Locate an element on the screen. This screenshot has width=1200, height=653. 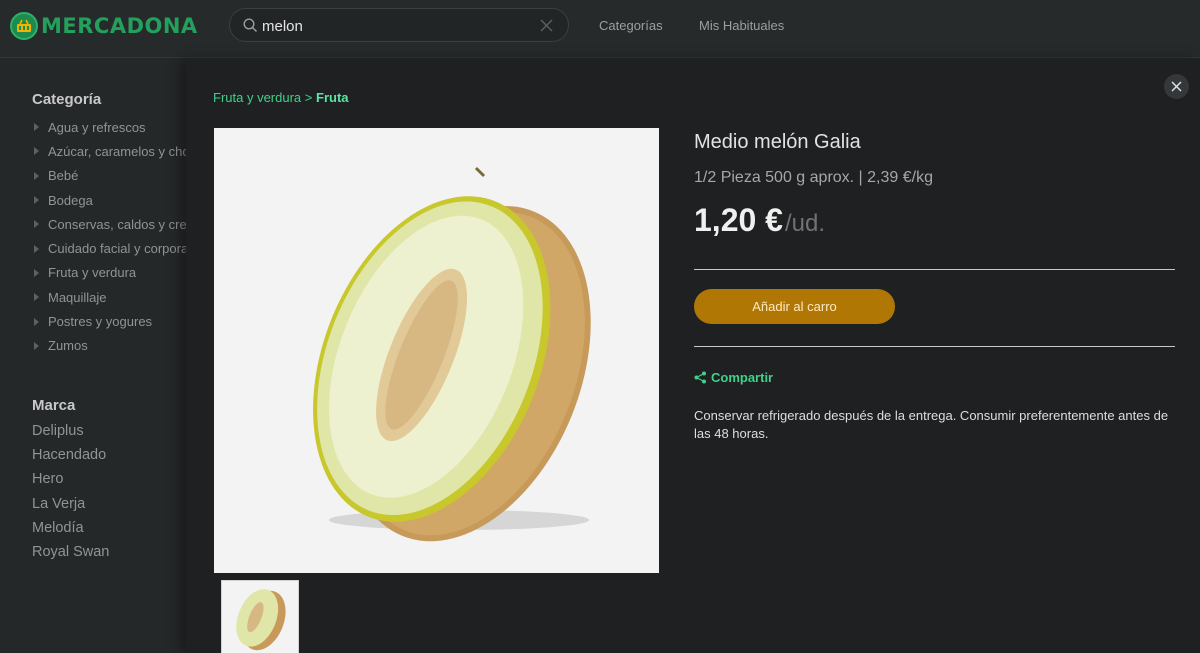
category-item: Zumos is located at coordinates (110, 346).